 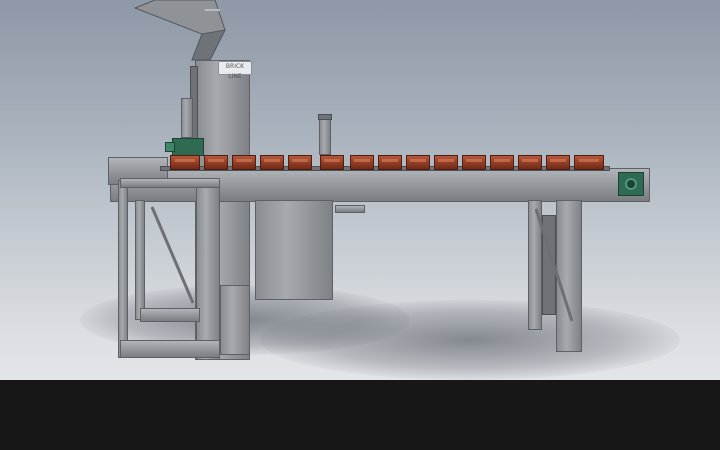 What do you see at coordinates (123, 269) in the screenshot?
I see `left-frame-post-outer` at bounding box center [123, 269].